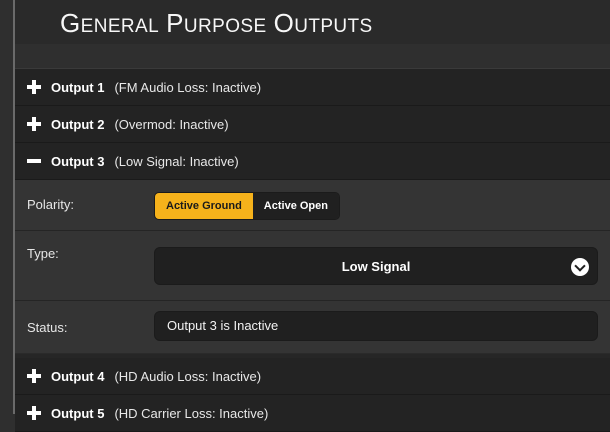 This screenshot has width=610, height=432. I want to click on output-status: (Low Signal: Inactive), so click(176, 161).